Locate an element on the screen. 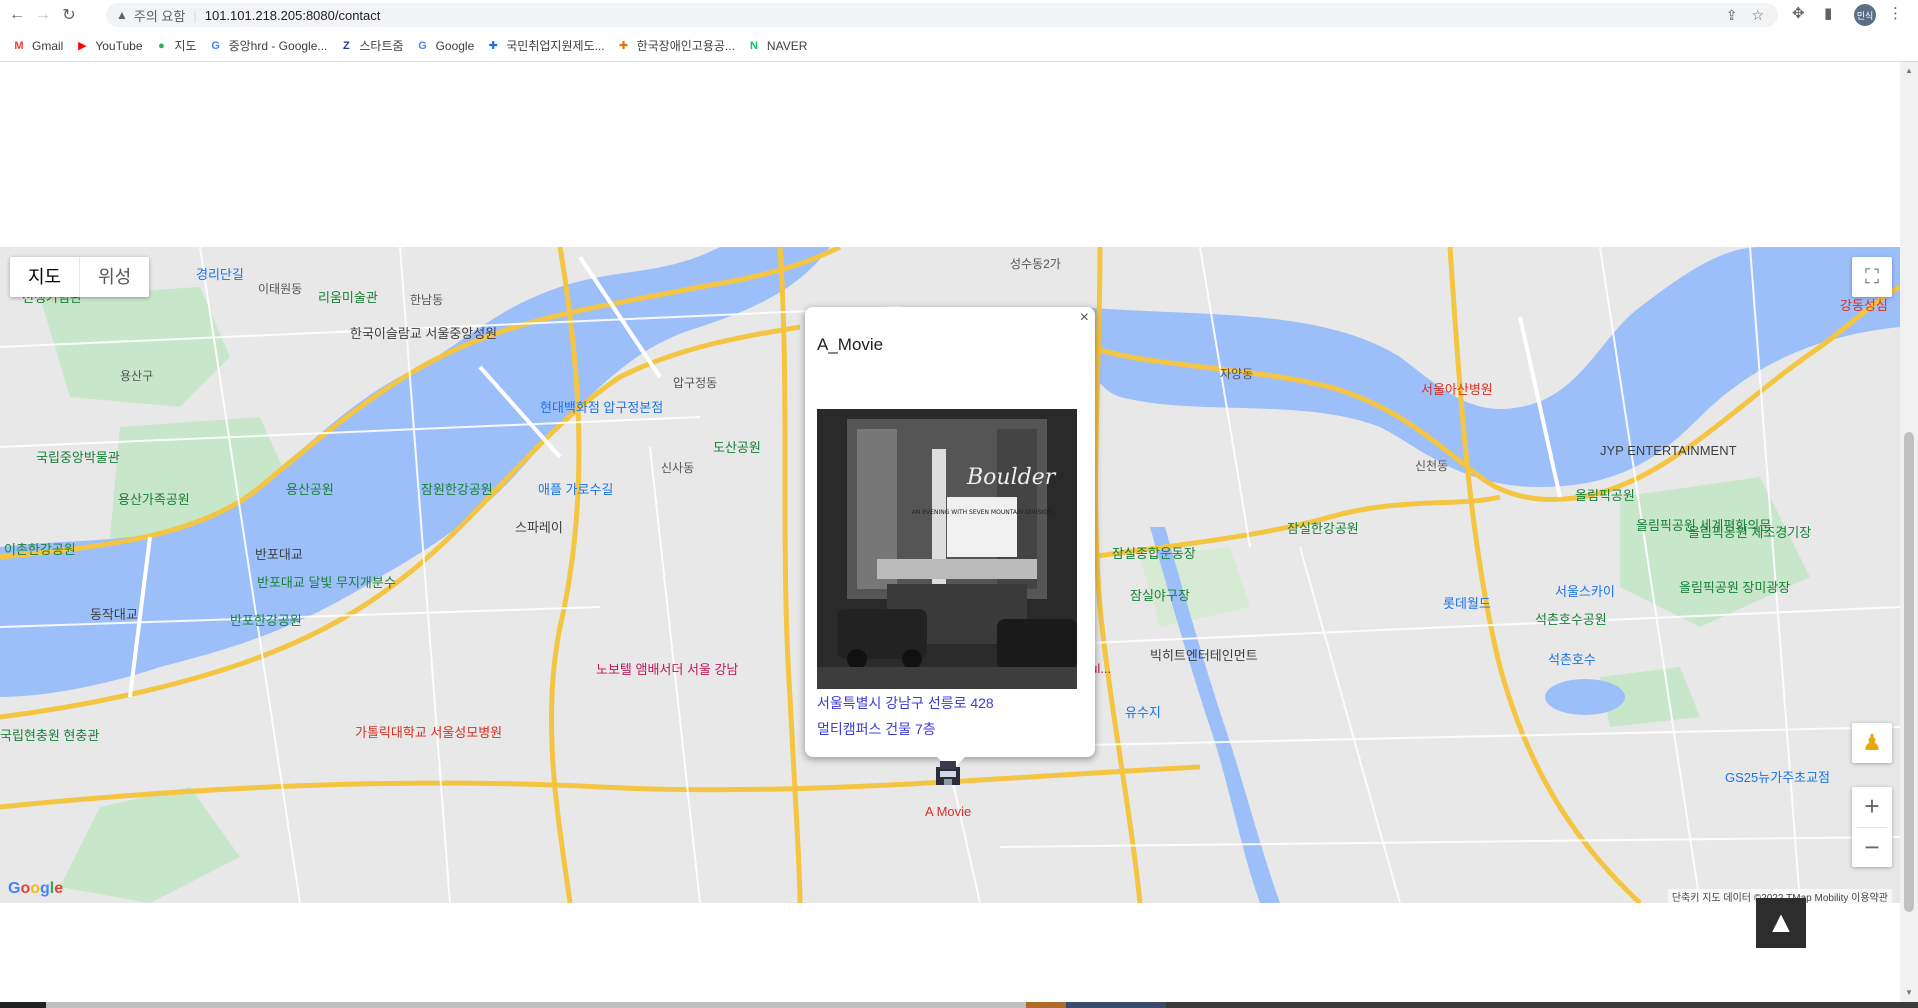 The image size is (1918, 1008). scroll-up-arrow: ▲ is located at coordinates (1909, 70).